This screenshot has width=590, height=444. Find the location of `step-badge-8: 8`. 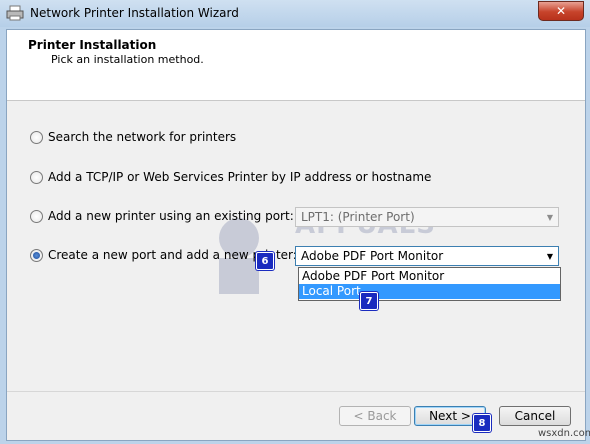

step-badge-8: 8 is located at coordinates (482, 423).